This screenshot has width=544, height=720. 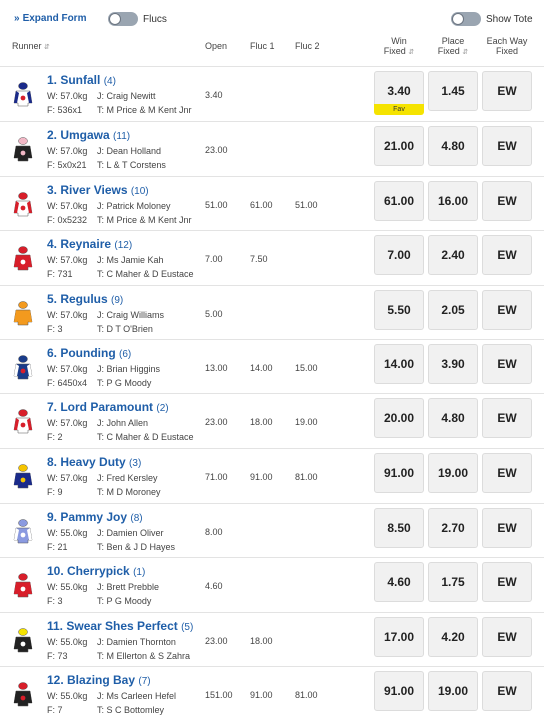 What do you see at coordinates (131, 710) in the screenshot?
I see `trainer-text: T: S C Bottomley` at bounding box center [131, 710].